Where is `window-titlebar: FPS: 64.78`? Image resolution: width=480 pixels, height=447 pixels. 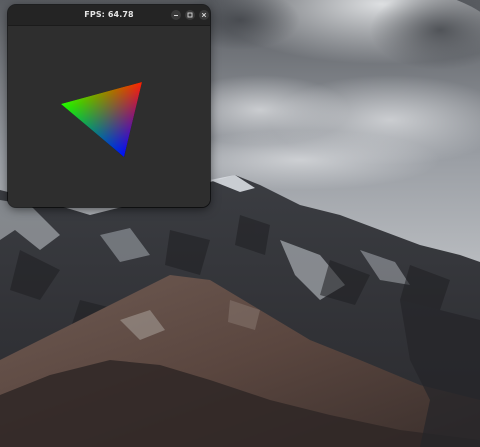
window-titlebar: FPS: 64.78 is located at coordinates (109, 15).